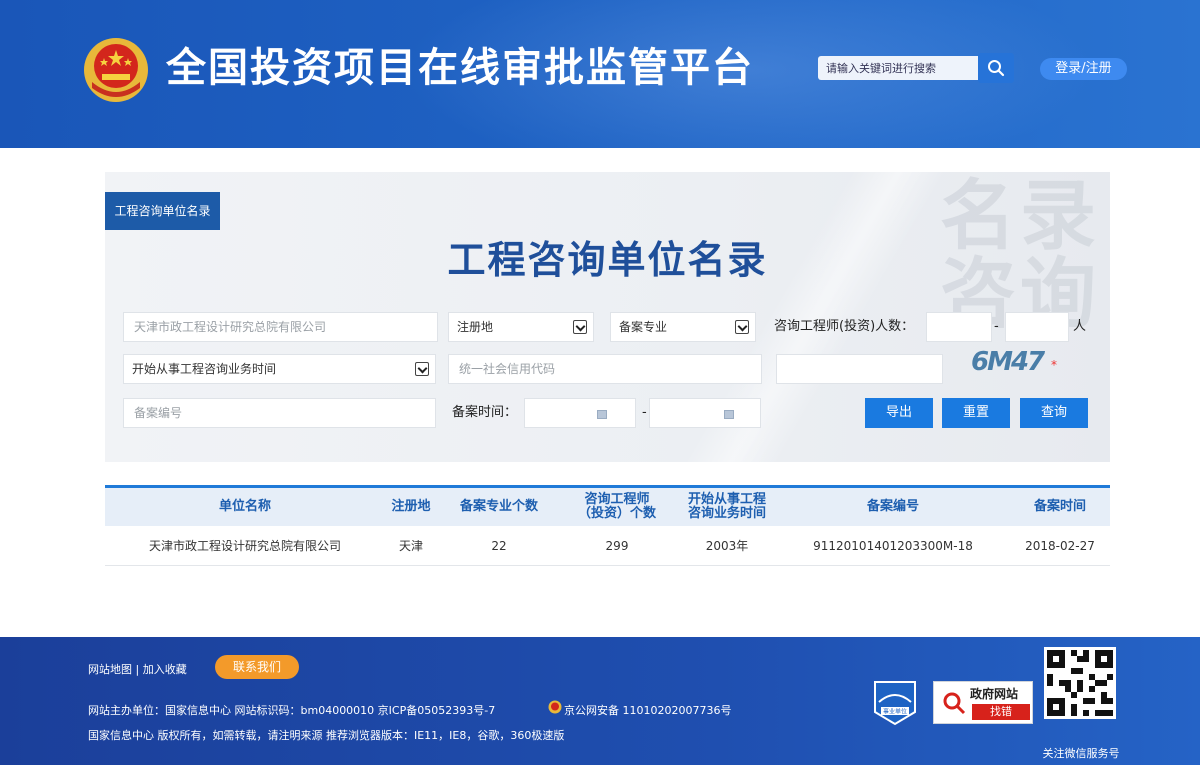 The image size is (1200, 765). Describe the element at coordinates (844, 326) in the screenshot. I see `engineers-count-label: 咨询工程师(投资)人数：` at that location.